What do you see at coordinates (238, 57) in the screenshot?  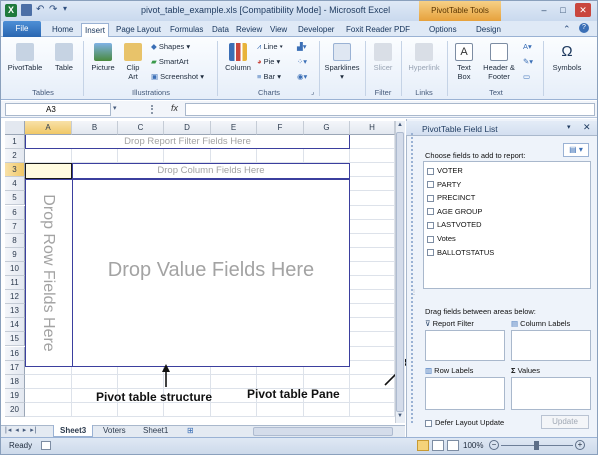 I see `column-chart-button: Column` at bounding box center [238, 57].